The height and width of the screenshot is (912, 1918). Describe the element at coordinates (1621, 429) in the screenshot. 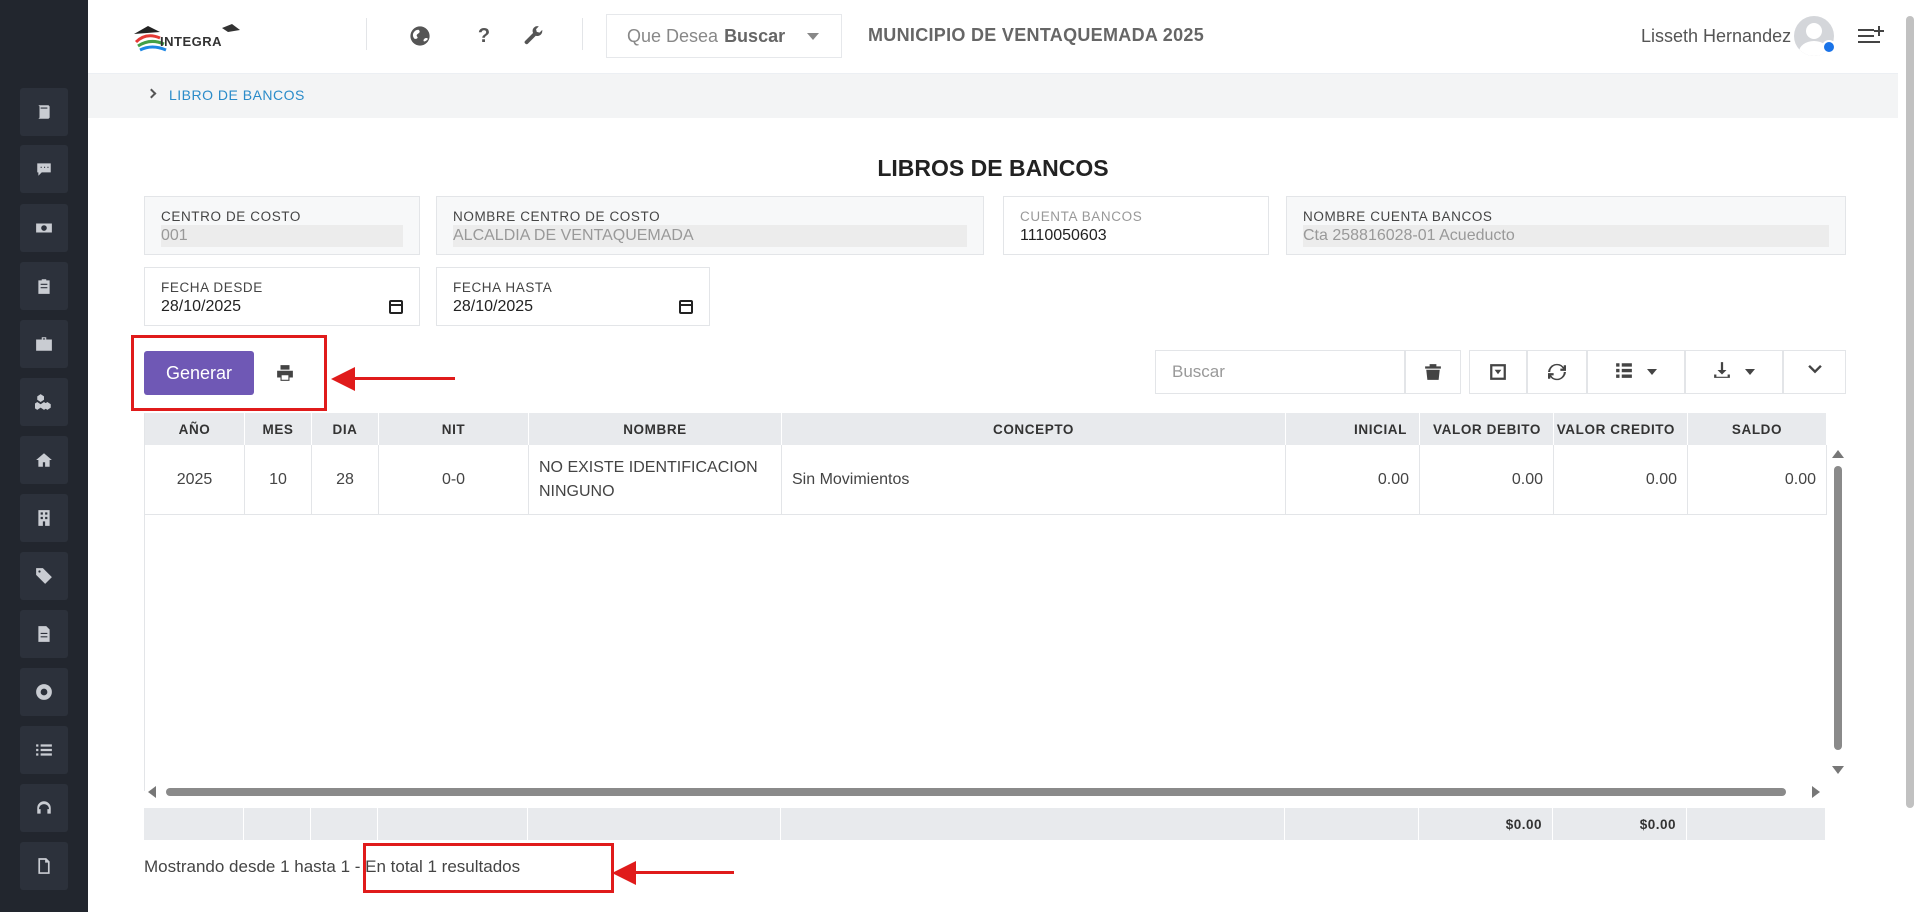

I see `column-header: VALOR CREDITO` at that location.